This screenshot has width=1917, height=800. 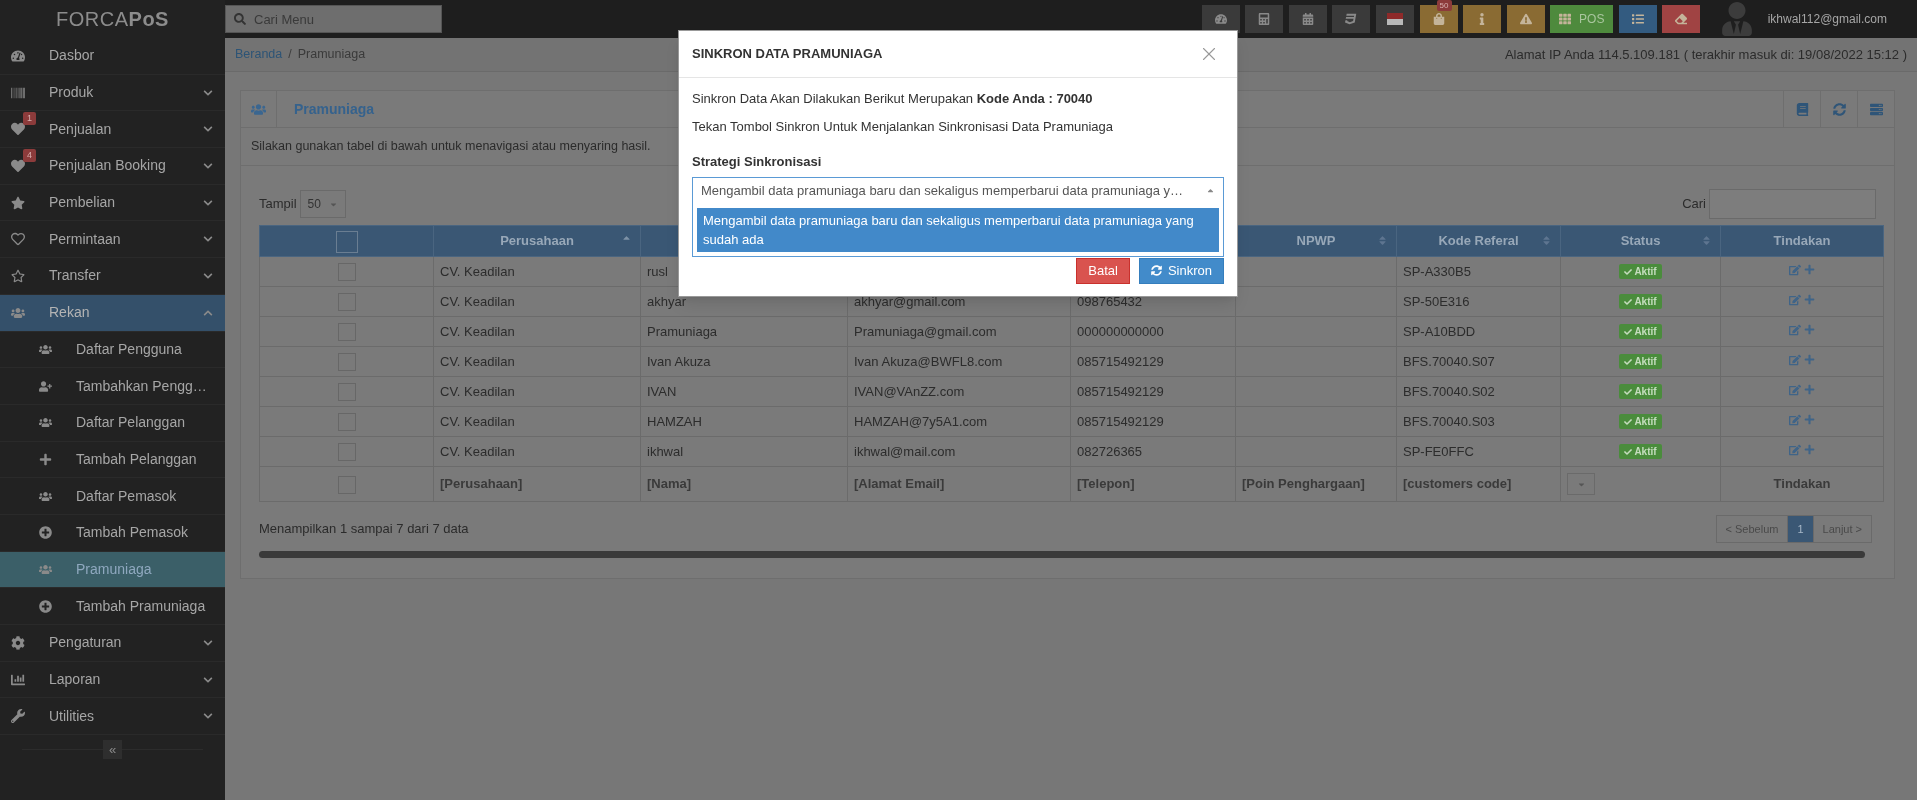 What do you see at coordinates (1307, 19) in the screenshot?
I see `calendar-icon` at bounding box center [1307, 19].